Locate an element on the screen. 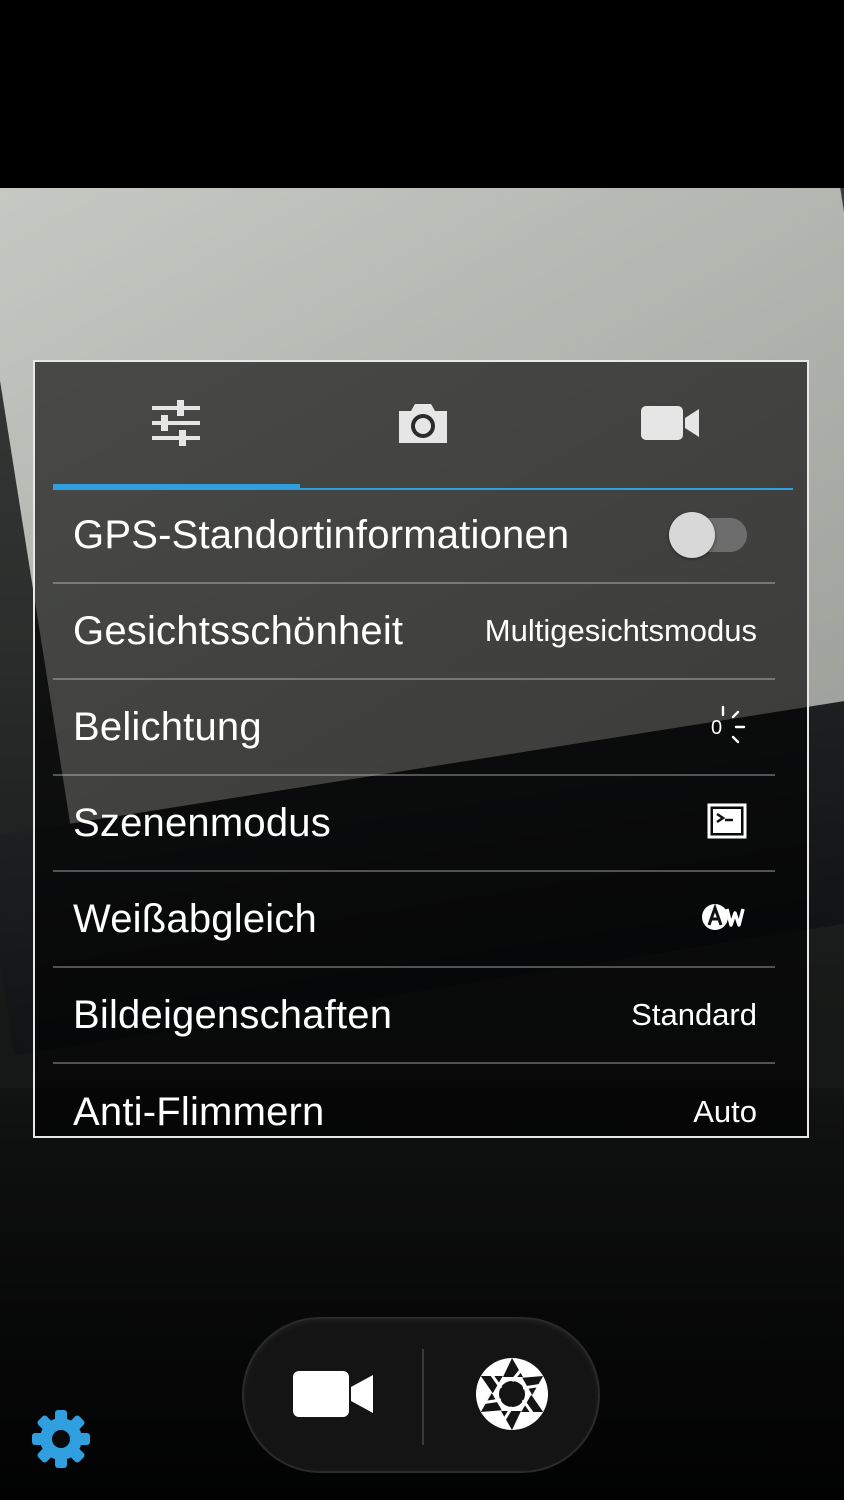 The image size is (844, 1500). scene-mode-icon is located at coordinates (727, 823).